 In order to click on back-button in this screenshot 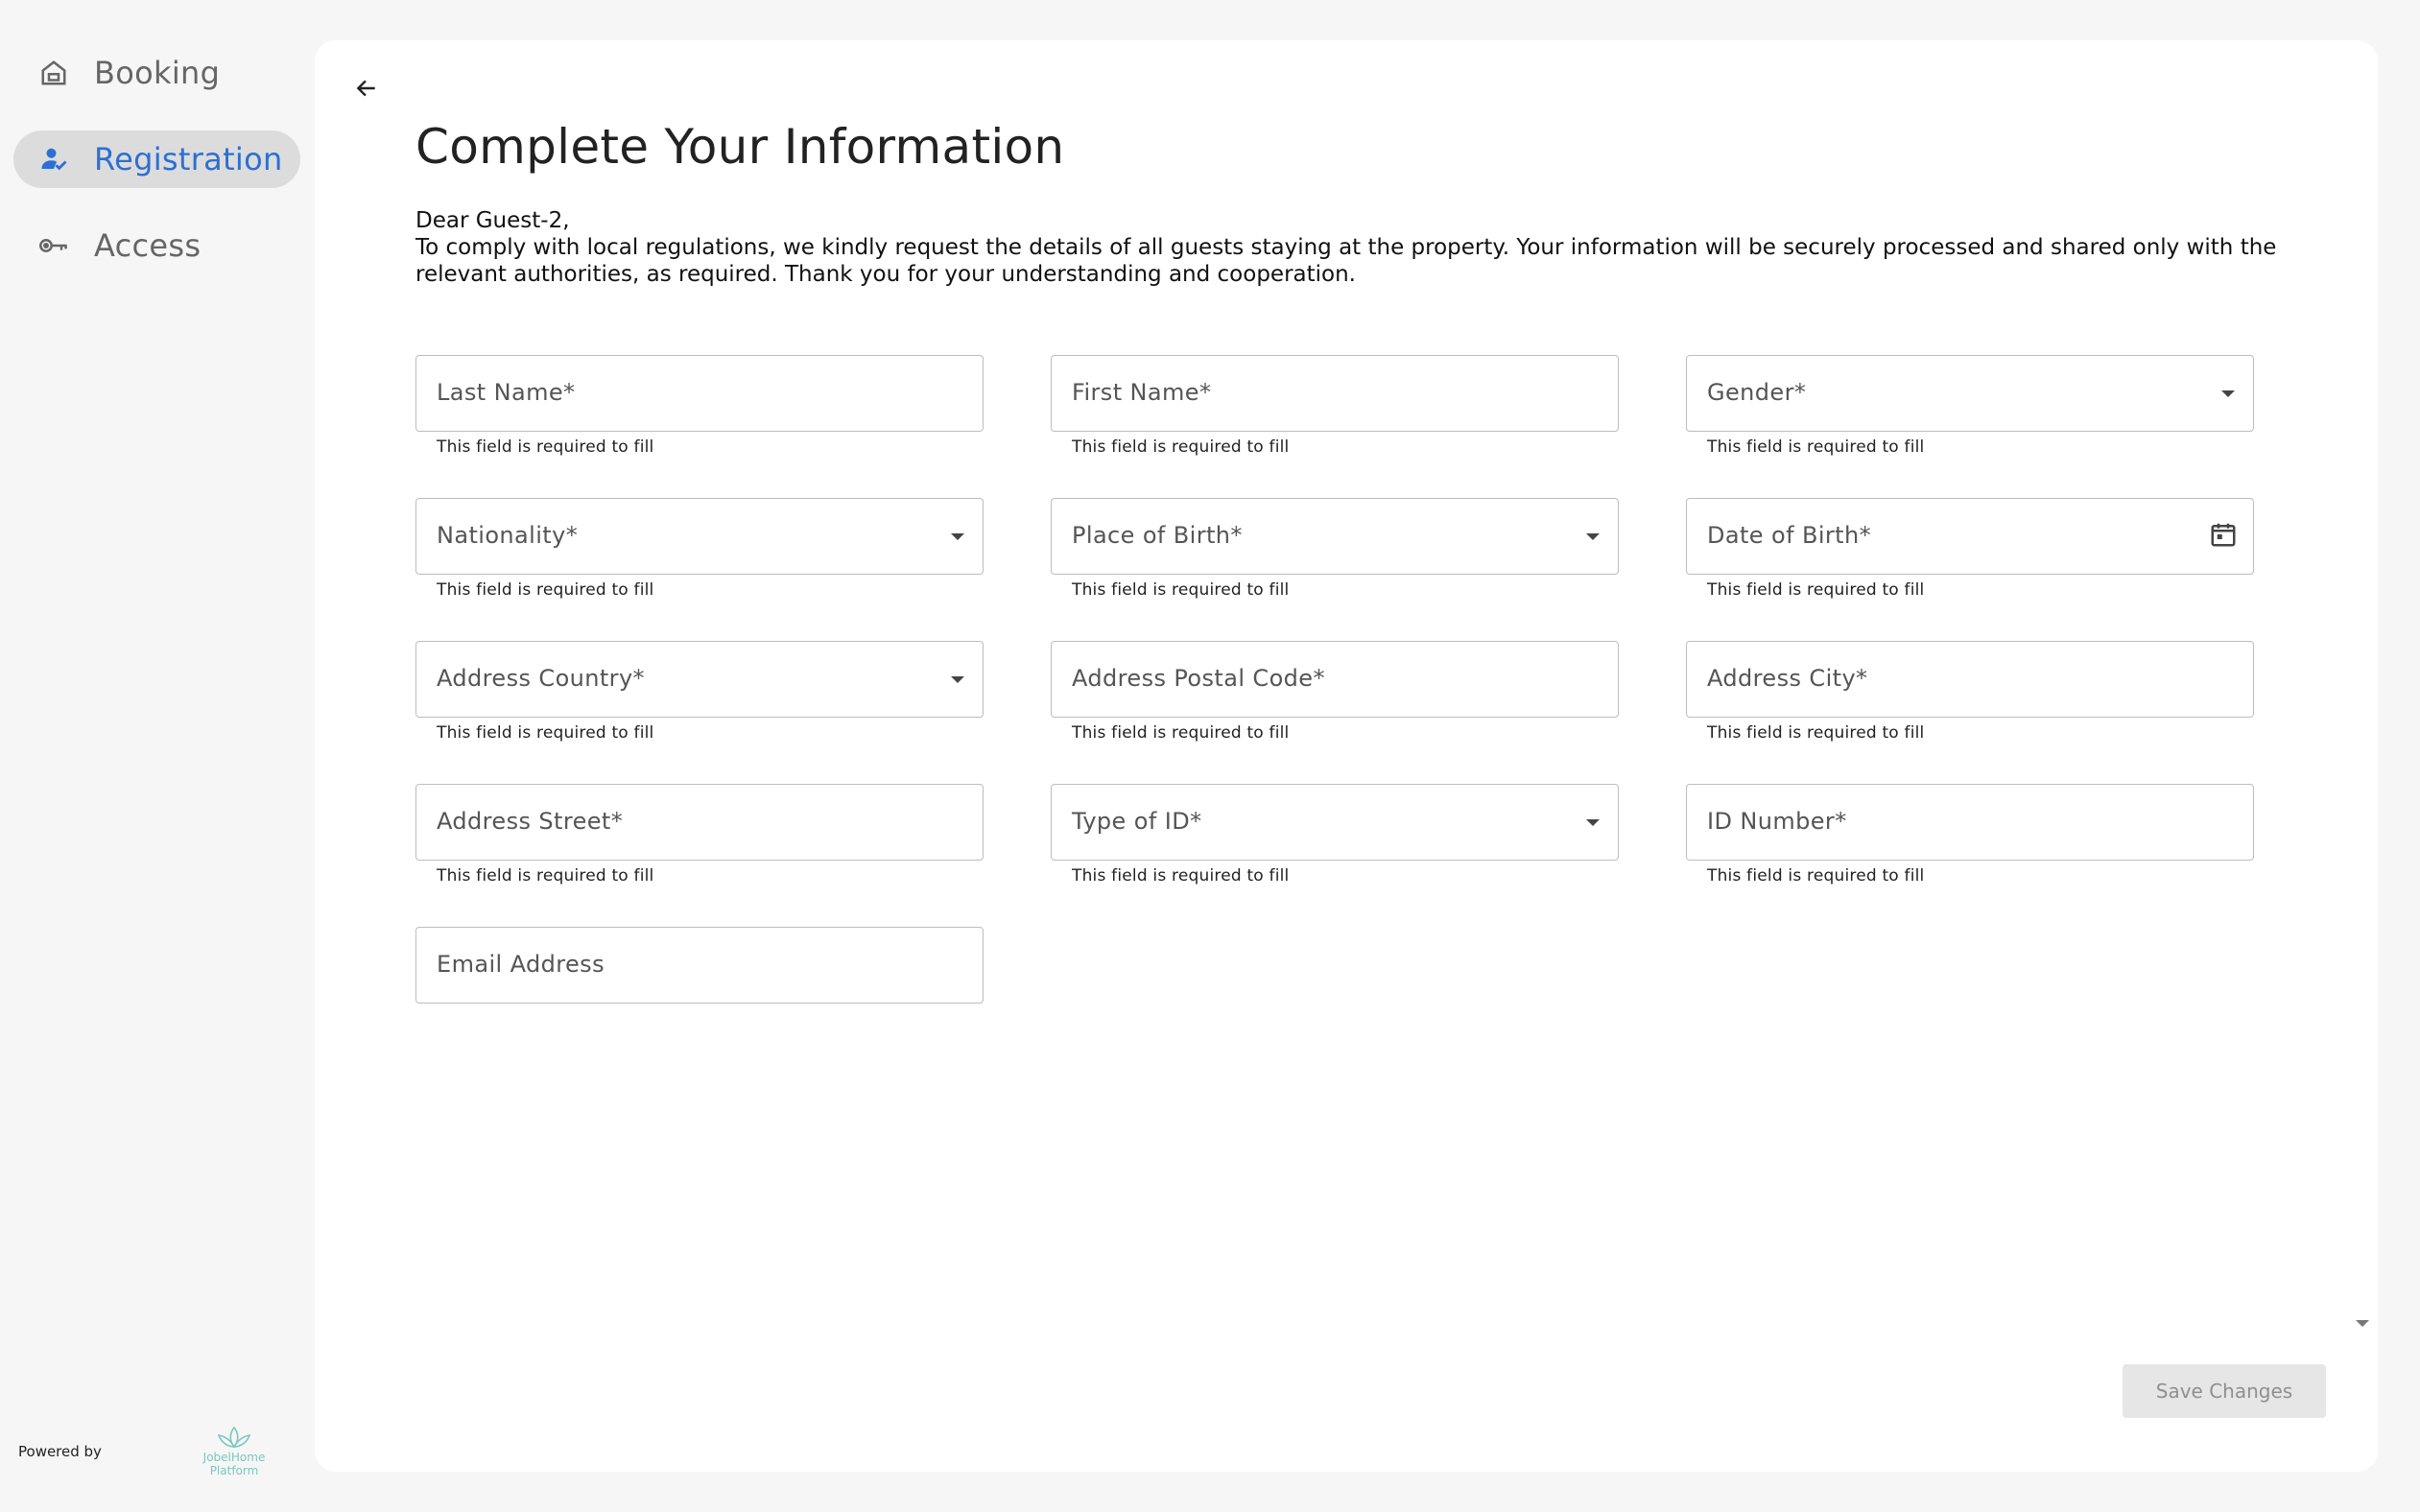, I will do `click(367, 88)`.